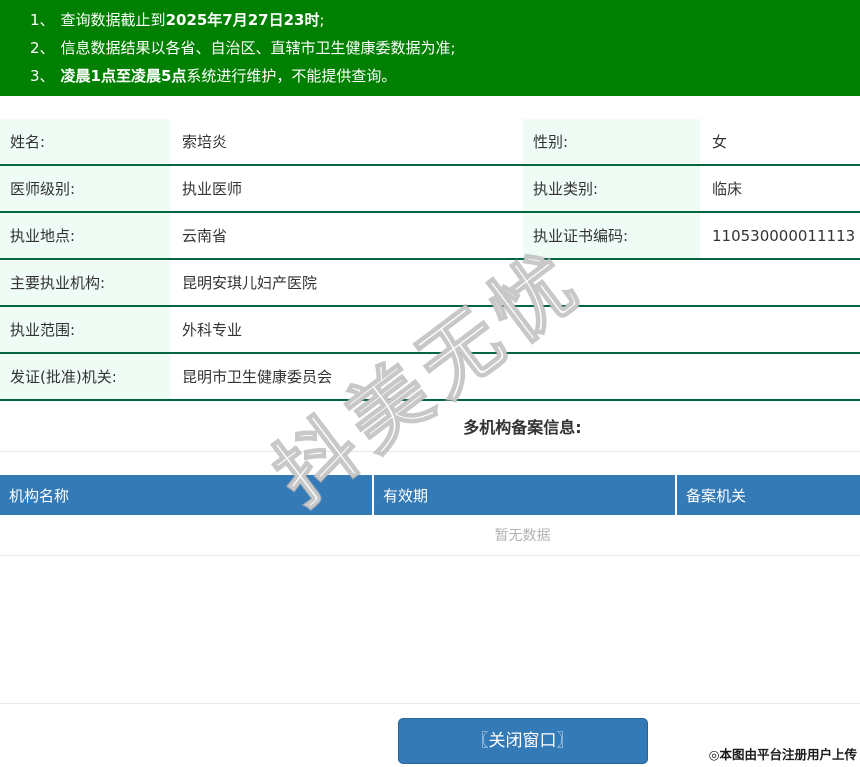 Image resolution: width=860 pixels, height=767 pixels. I want to click on info-row-issuing-authority: 发证(批准)机关: 昆明市卫生健康委员会, so click(430, 377).